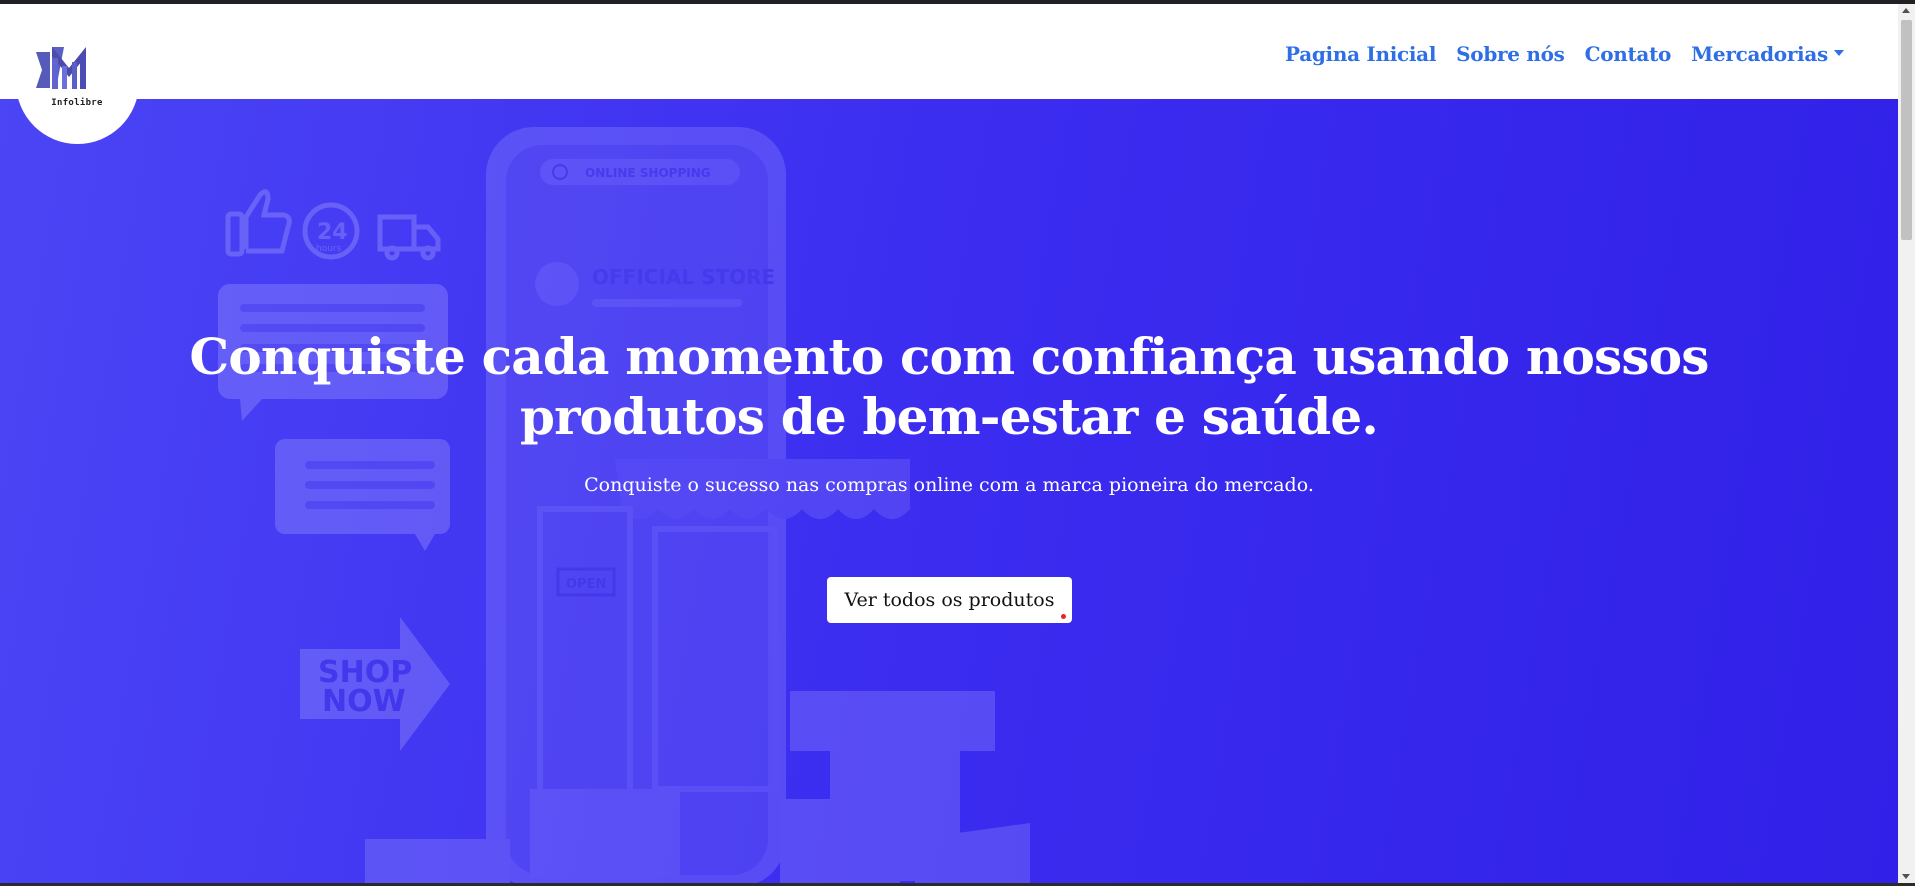 This screenshot has width=1915, height=886. I want to click on official-store-text: OFFICIAL STORE, so click(683, 277).